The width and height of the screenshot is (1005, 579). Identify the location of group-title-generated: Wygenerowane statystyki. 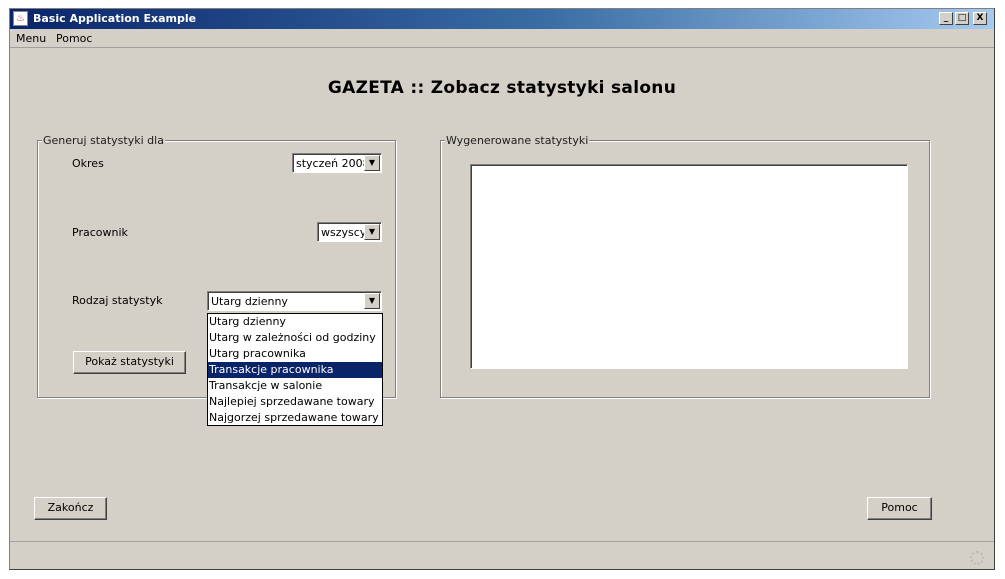
(517, 140).